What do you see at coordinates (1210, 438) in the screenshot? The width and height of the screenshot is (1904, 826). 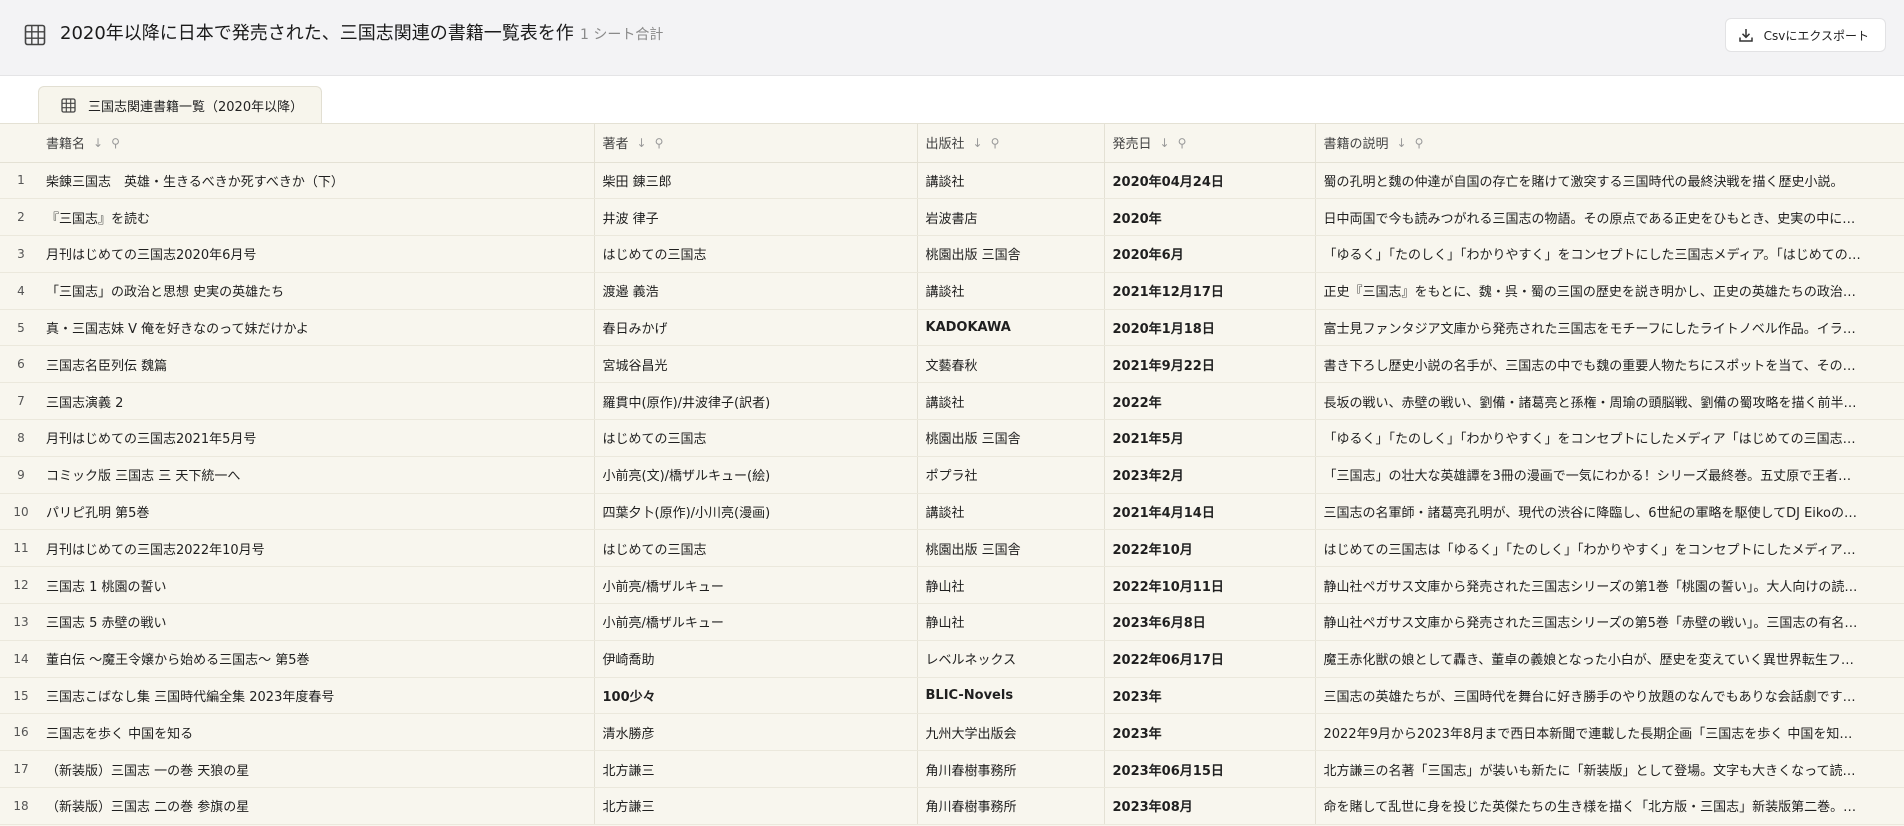 I see `cell-date: 2021年5月` at bounding box center [1210, 438].